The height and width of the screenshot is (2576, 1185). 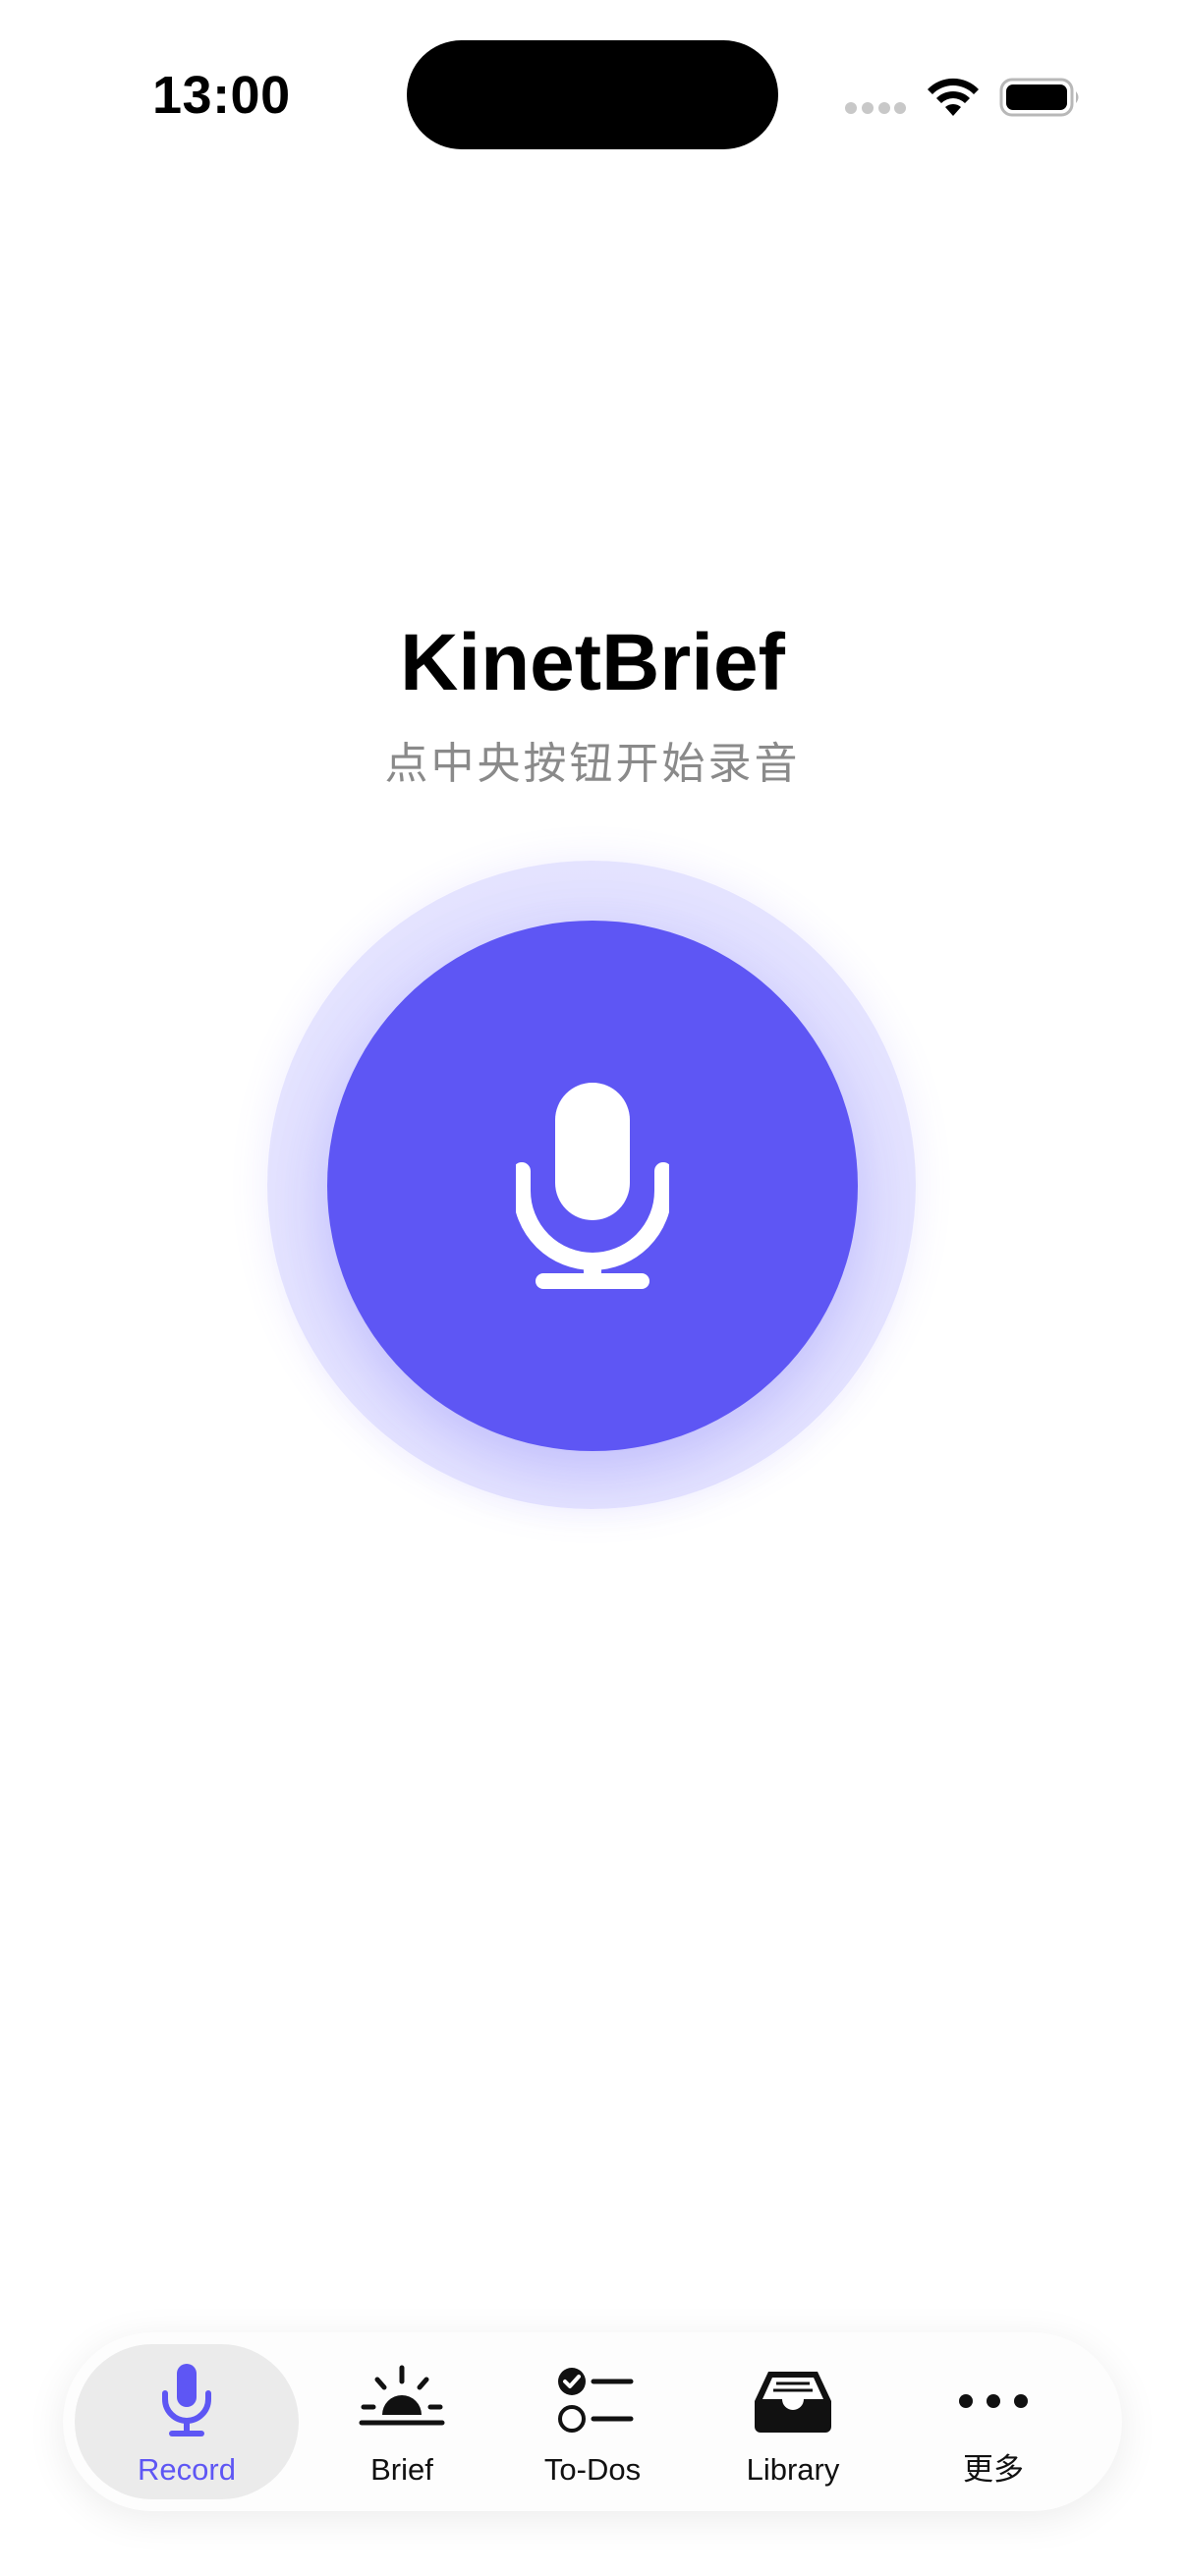 I want to click on tab-label: 更多, so click(x=994, y=2470).